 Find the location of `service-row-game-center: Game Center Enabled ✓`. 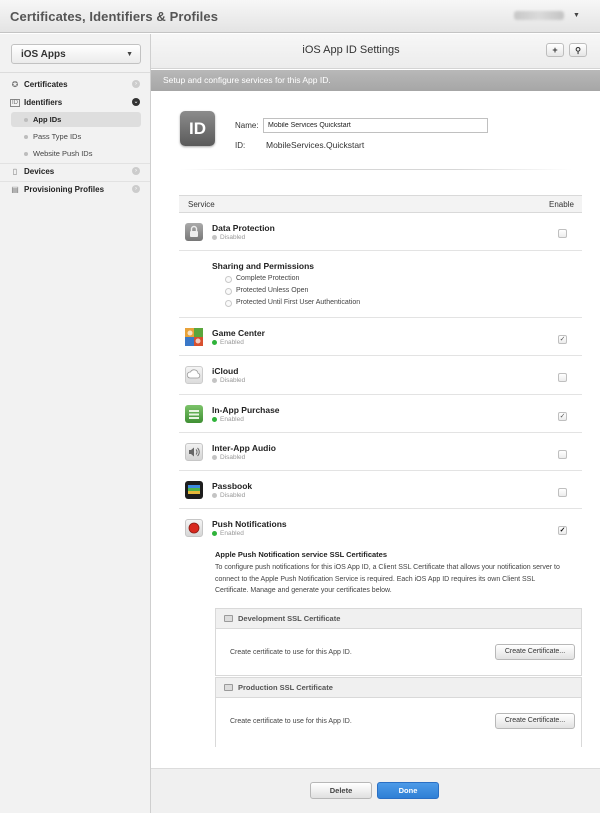

service-row-game-center: Game Center Enabled ✓ is located at coordinates (380, 337).